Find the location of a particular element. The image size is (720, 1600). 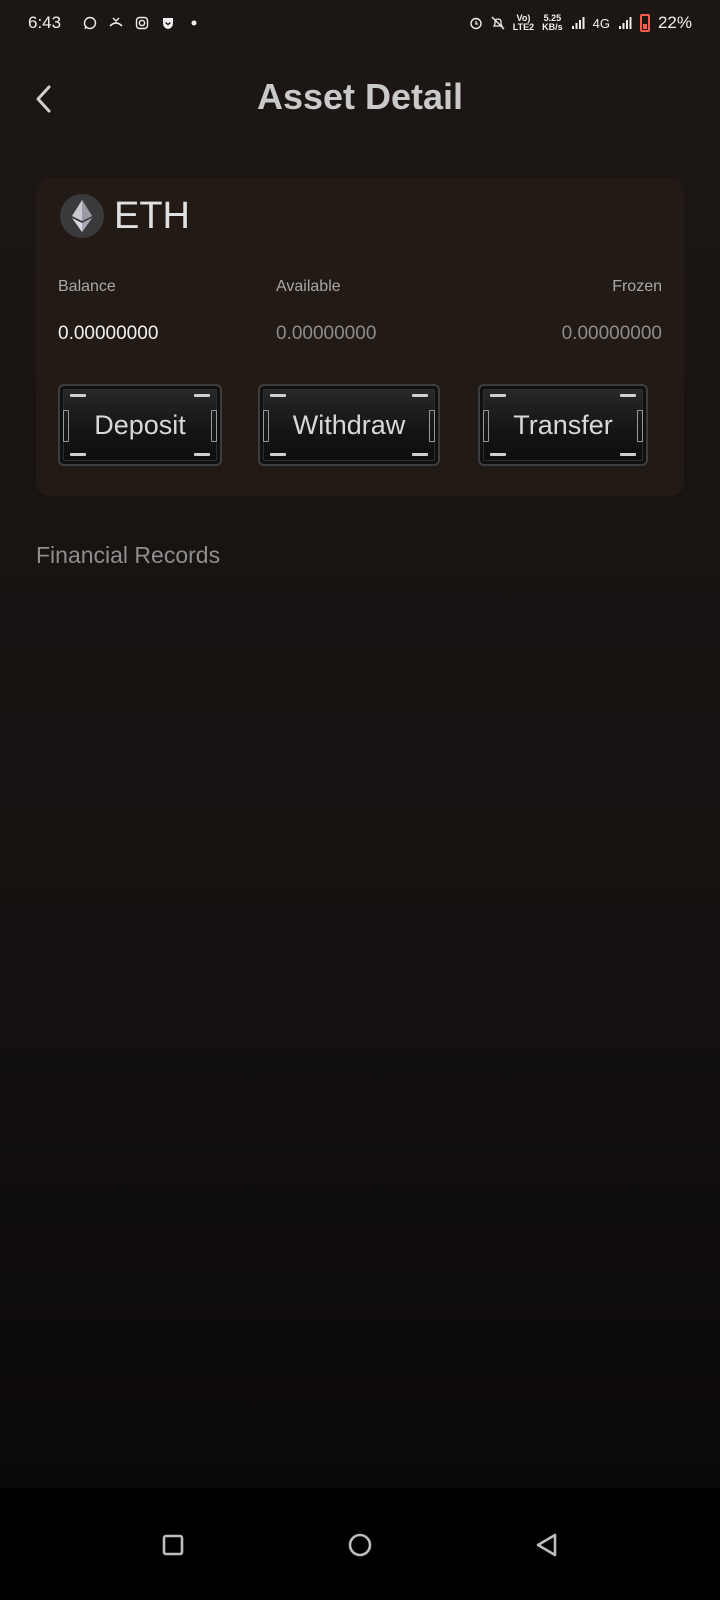

header: Asset Detail is located at coordinates (360, 100).